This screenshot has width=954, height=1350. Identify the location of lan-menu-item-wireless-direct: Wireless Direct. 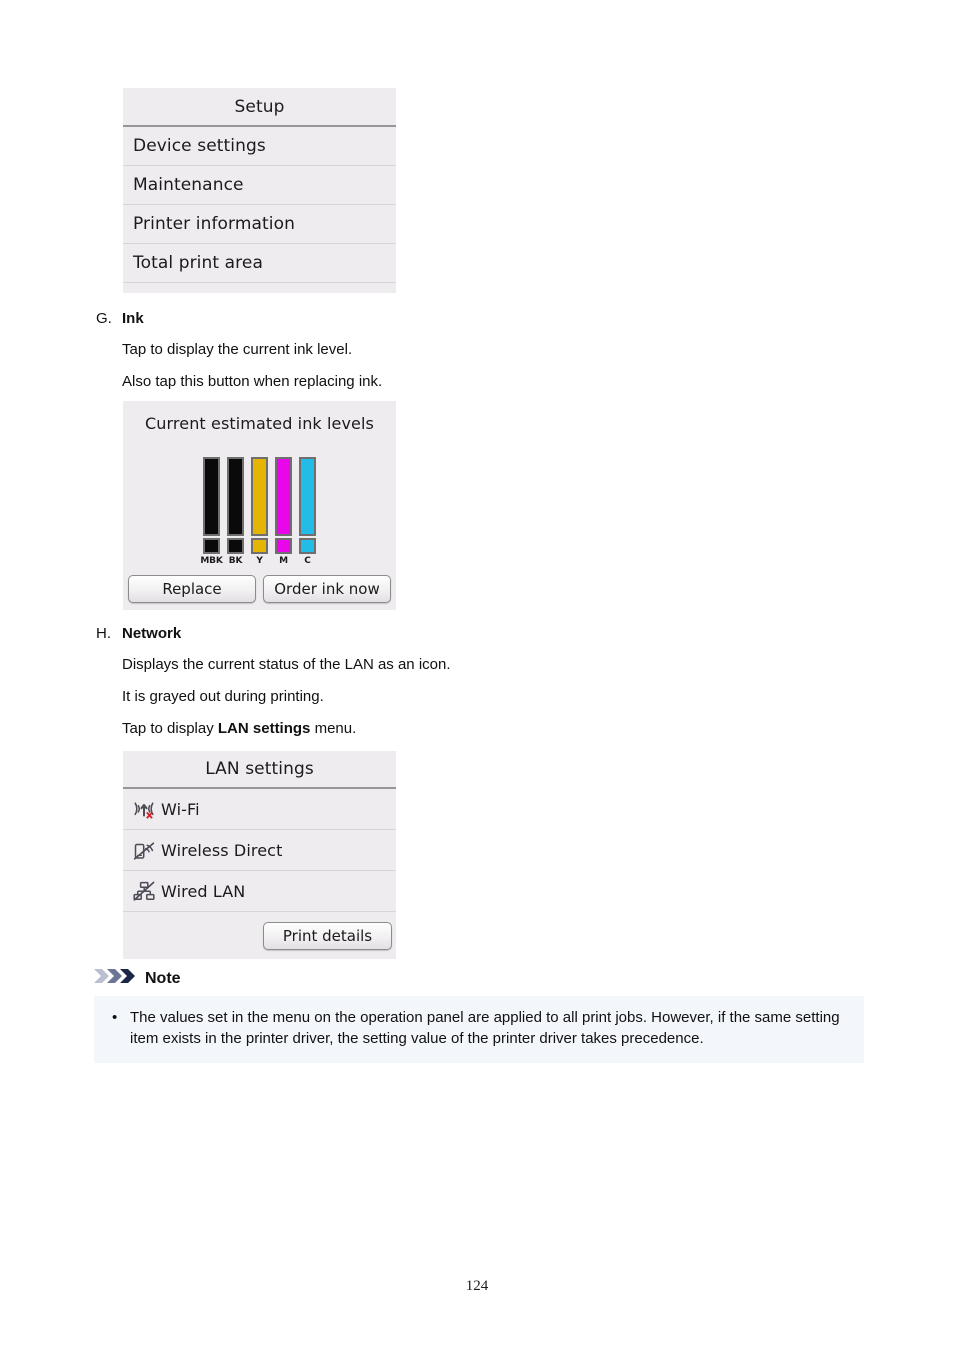
(259, 850).